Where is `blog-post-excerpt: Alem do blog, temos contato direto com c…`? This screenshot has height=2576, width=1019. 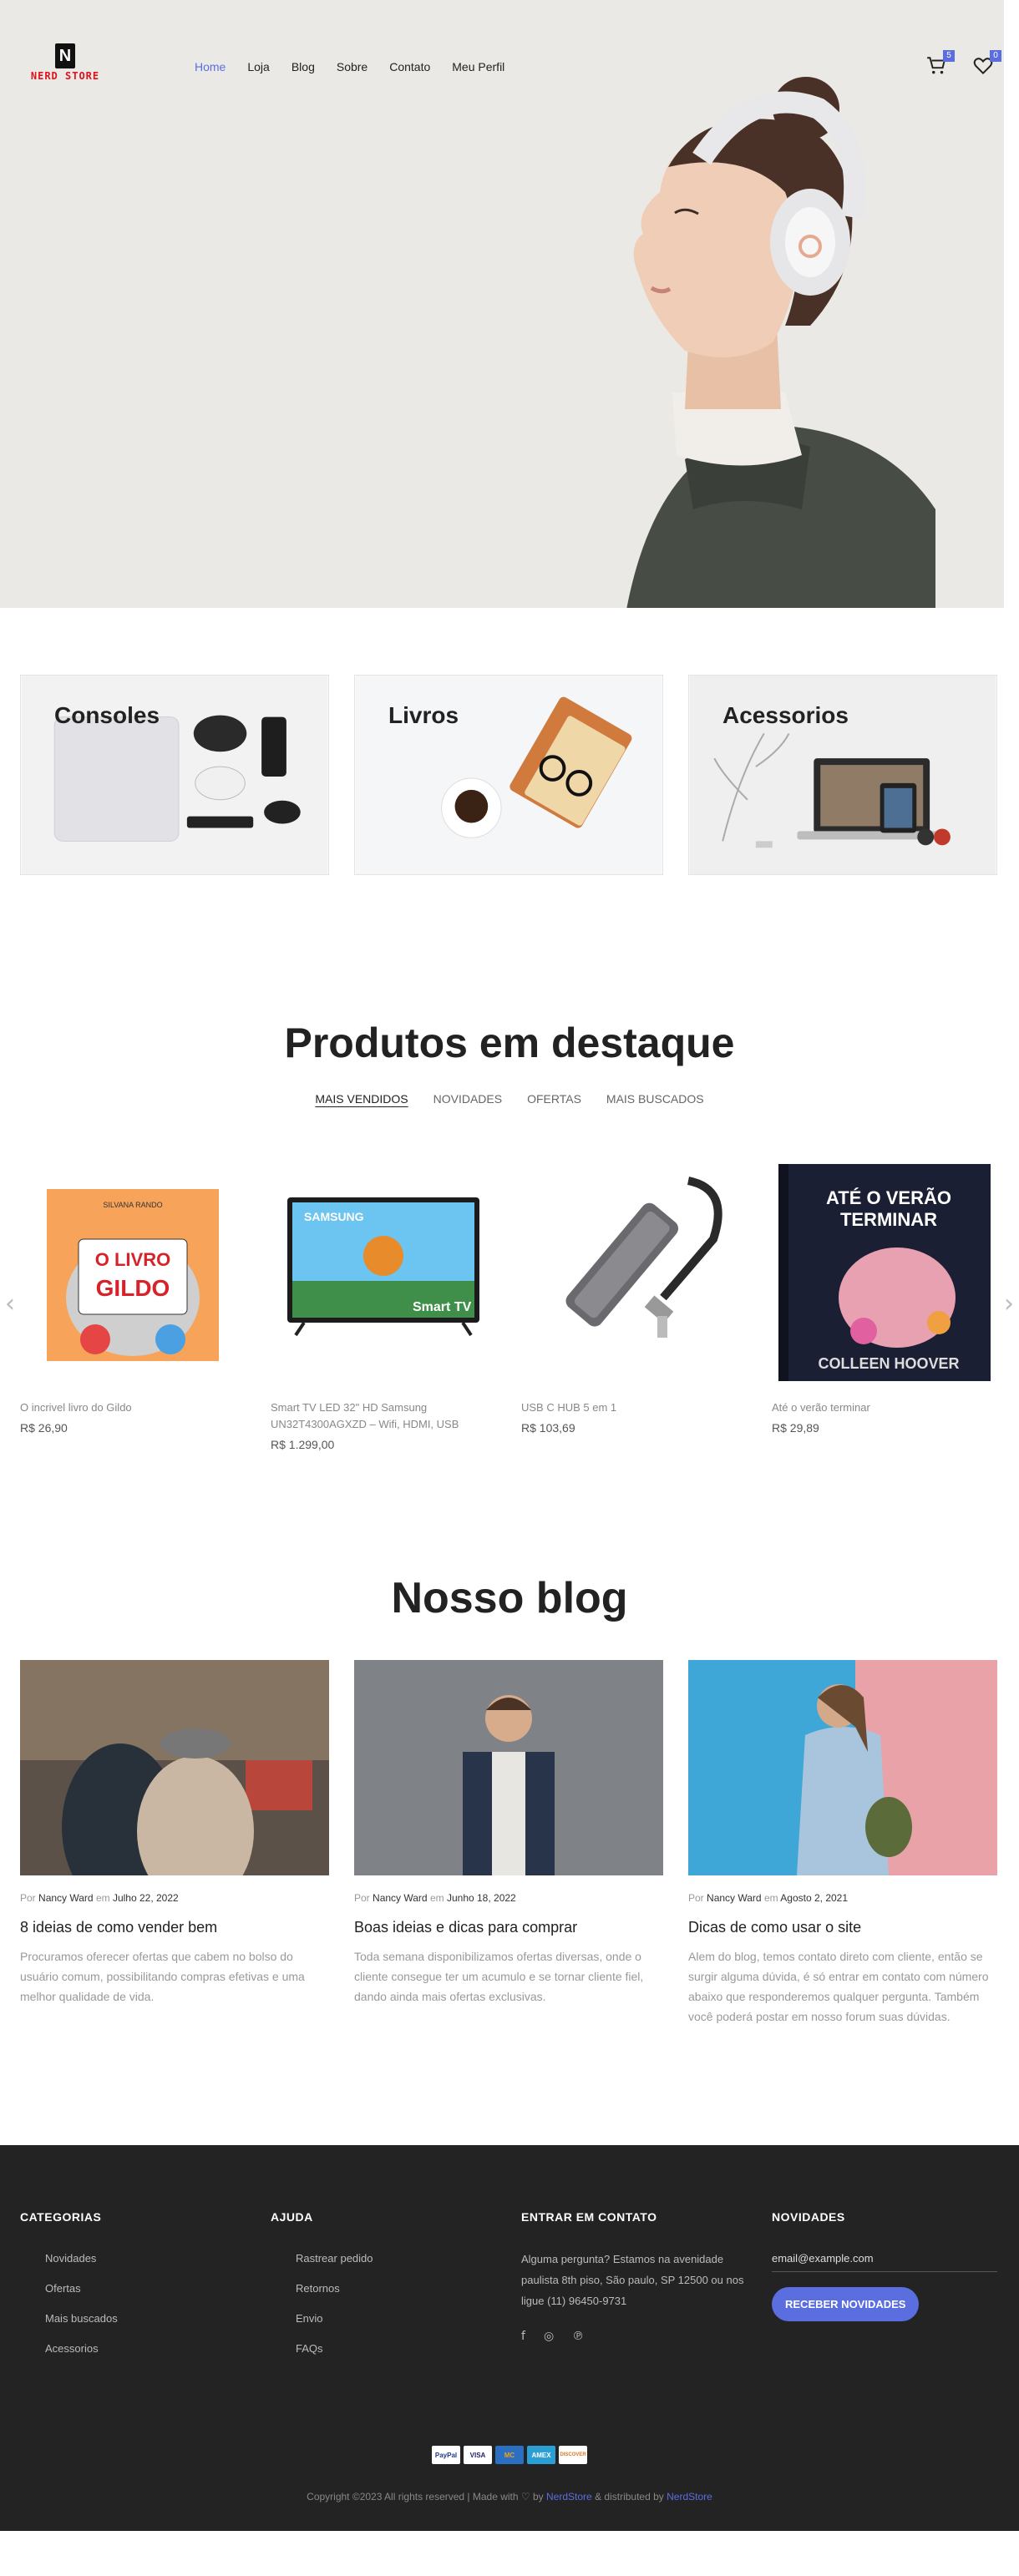 blog-post-excerpt: Alem do blog, temos contato direto com c… is located at coordinates (839, 1986).